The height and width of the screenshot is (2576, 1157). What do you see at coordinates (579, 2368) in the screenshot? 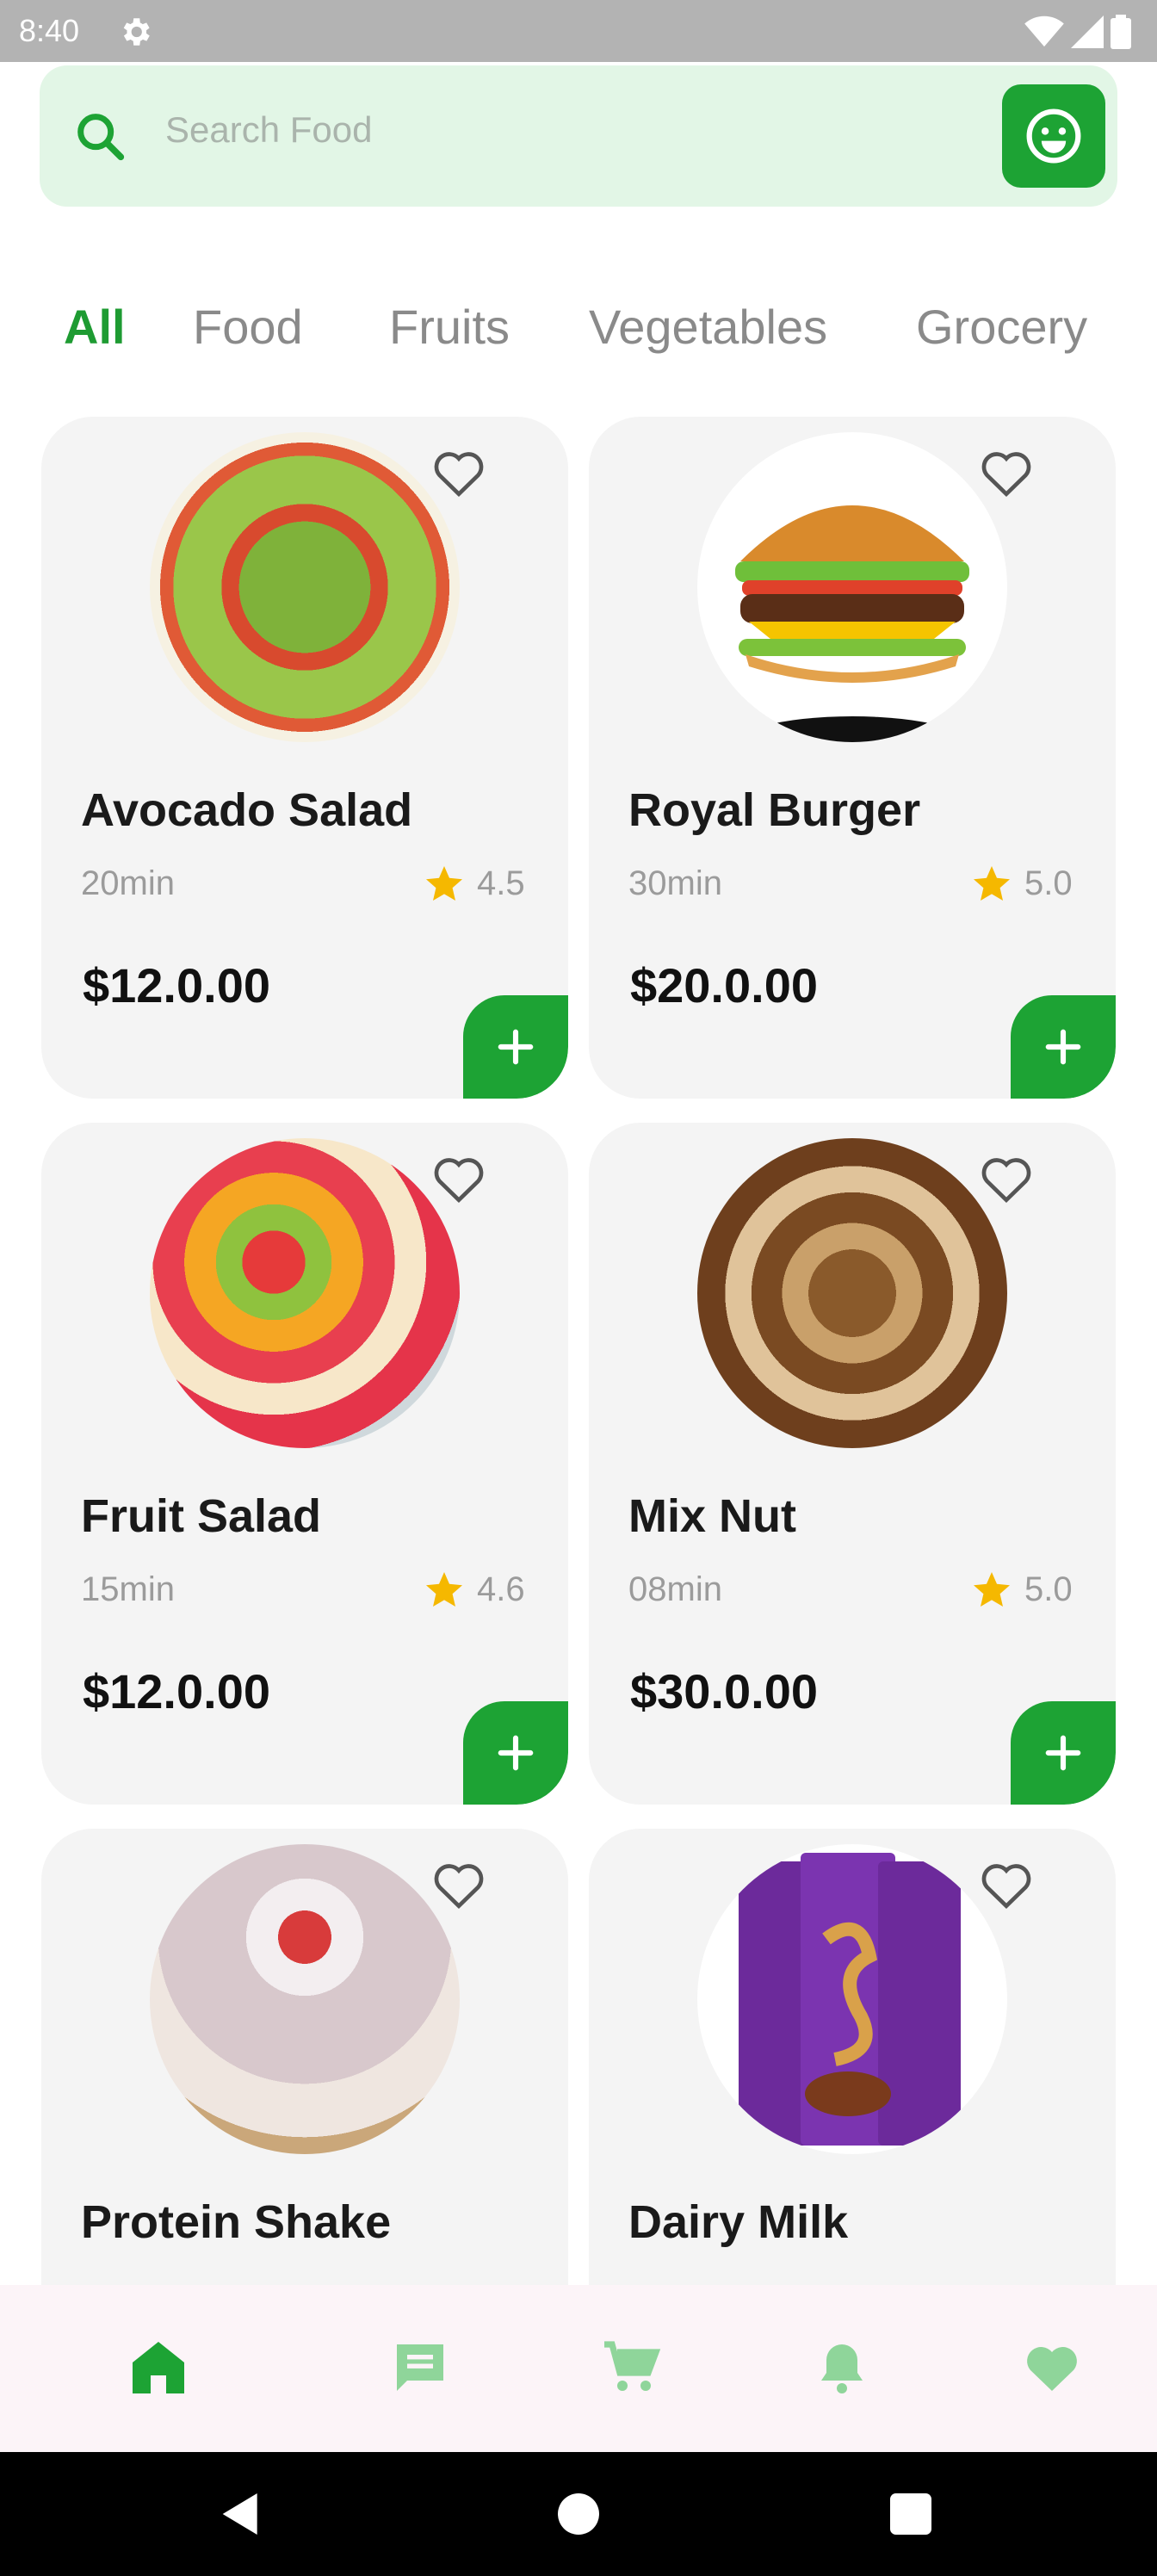
I see `bottom-navigation` at bounding box center [579, 2368].